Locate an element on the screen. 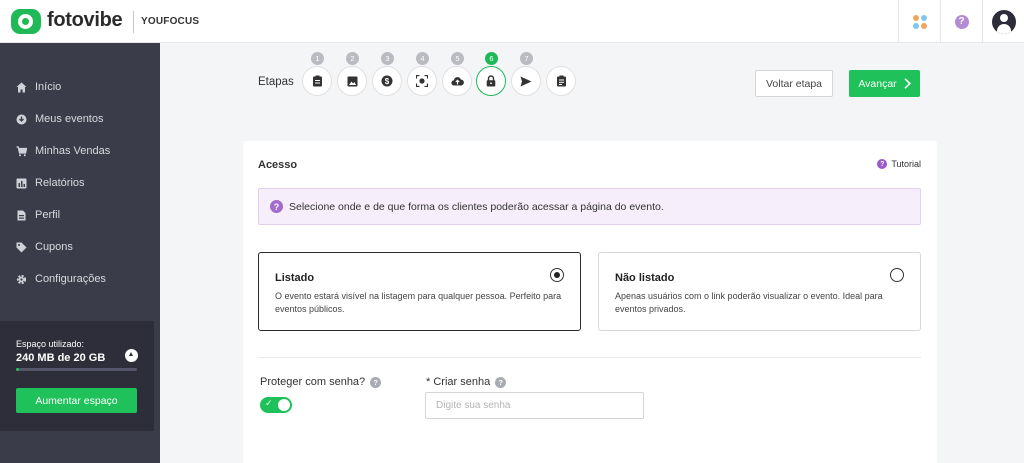  clipboard-icon is located at coordinates (317, 81).